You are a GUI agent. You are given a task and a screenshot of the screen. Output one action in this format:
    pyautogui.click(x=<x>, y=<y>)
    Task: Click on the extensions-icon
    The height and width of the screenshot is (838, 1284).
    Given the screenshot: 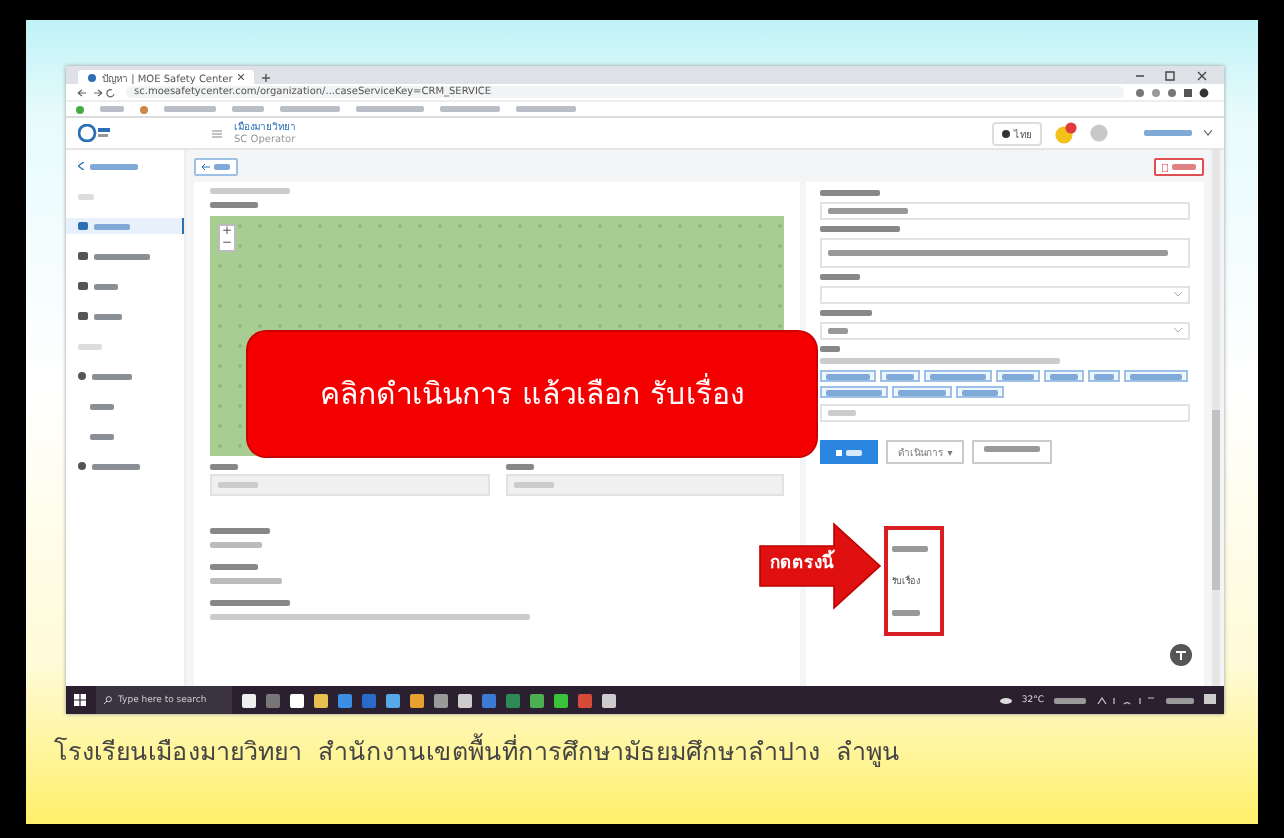 What is the action you would take?
    pyautogui.click(x=1174, y=92)
    